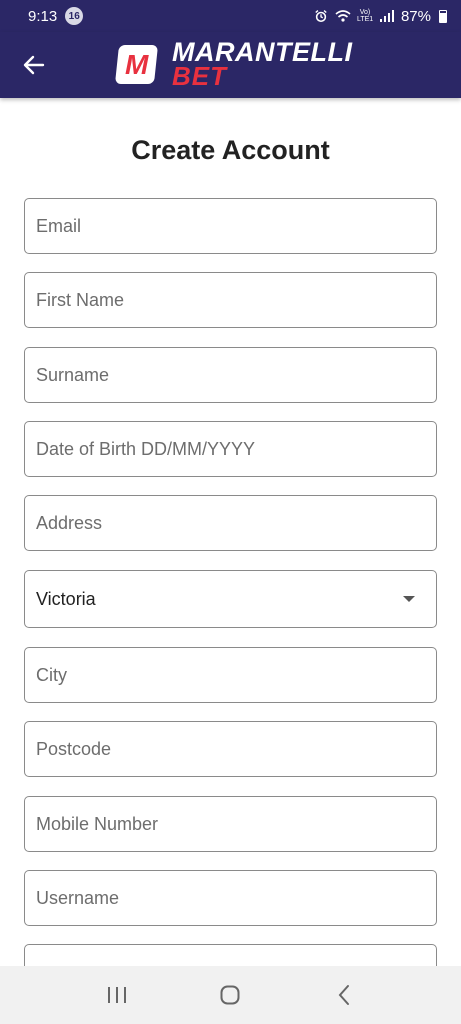  I want to click on first-name-field, so click(230, 300).